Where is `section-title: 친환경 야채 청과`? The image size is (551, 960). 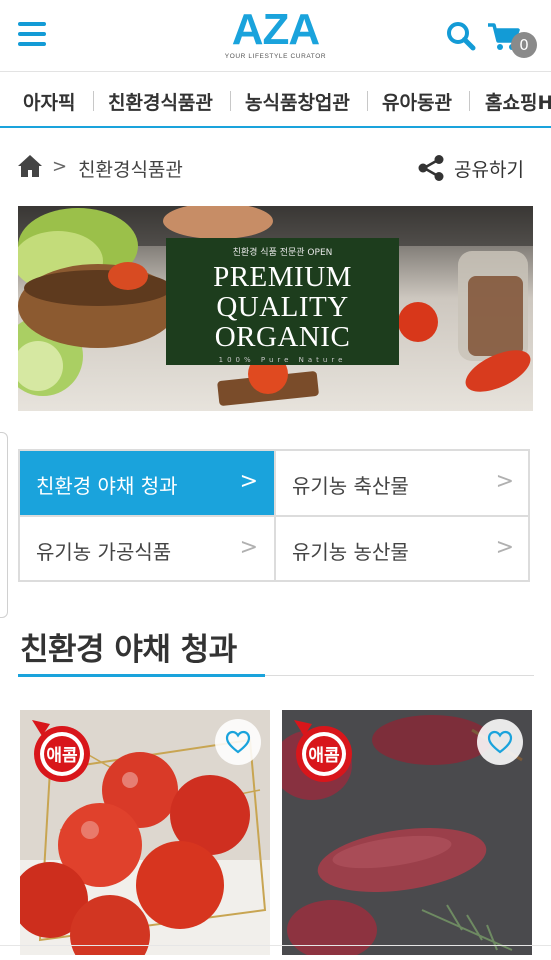
section-title: 친환경 야채 청과 is located at coordinates (128, 650).